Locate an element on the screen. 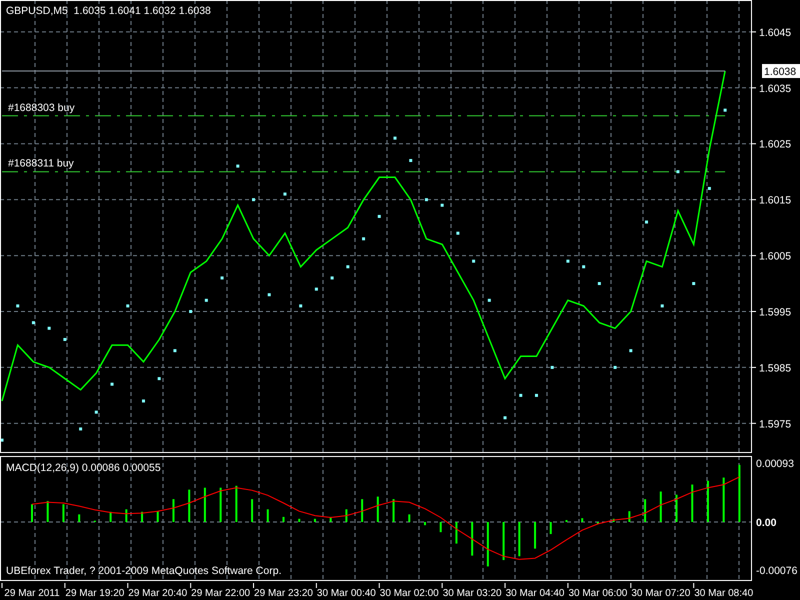 The height and width of the screenshot is (600, 800). time-axis-label: 30 Mar 06:00 is located at coordinates (598, 593).